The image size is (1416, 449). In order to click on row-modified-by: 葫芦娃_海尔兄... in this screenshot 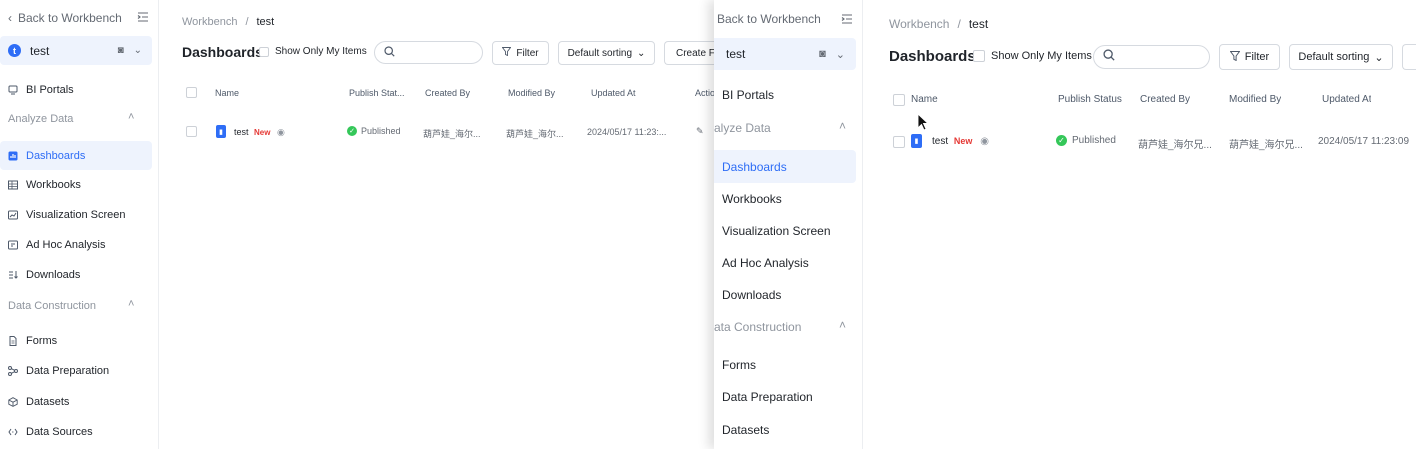, I will do `click(1266, 145)`.